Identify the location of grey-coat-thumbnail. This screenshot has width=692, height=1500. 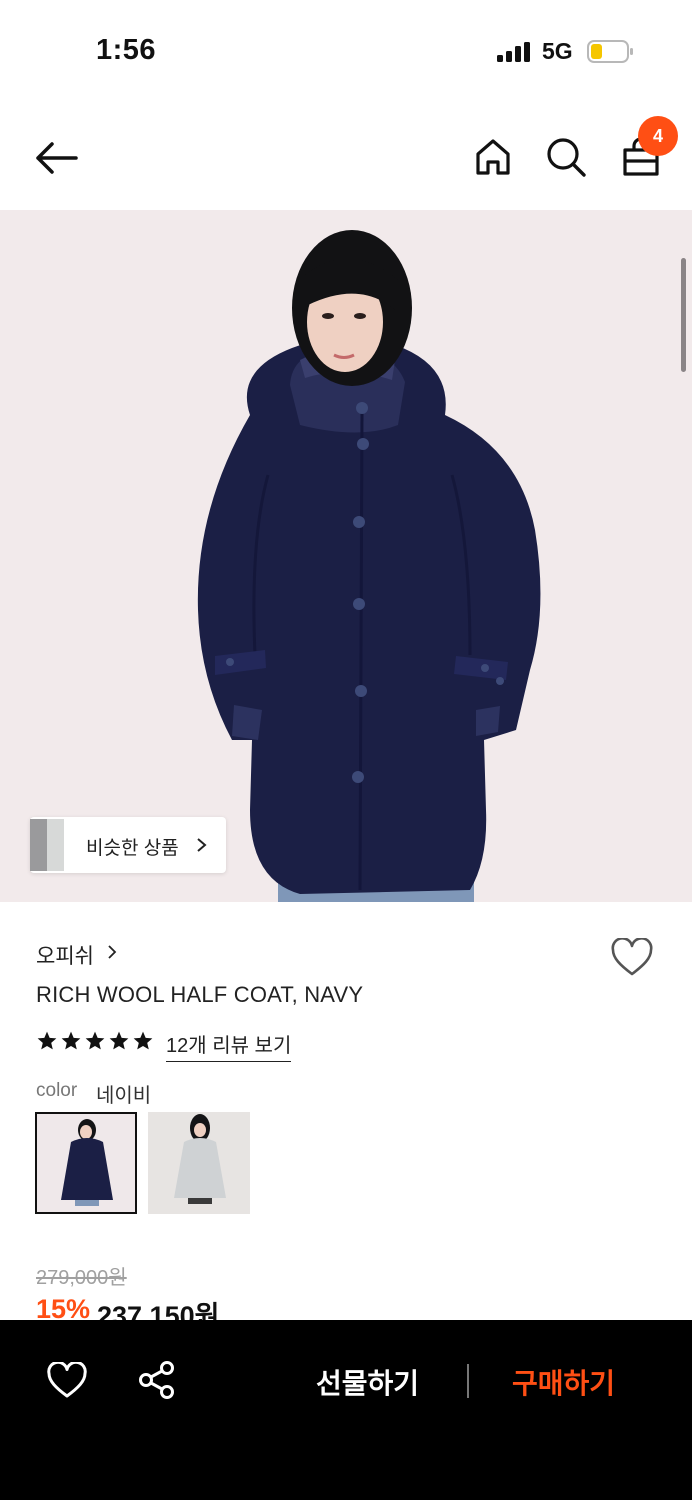
(199, 1163).